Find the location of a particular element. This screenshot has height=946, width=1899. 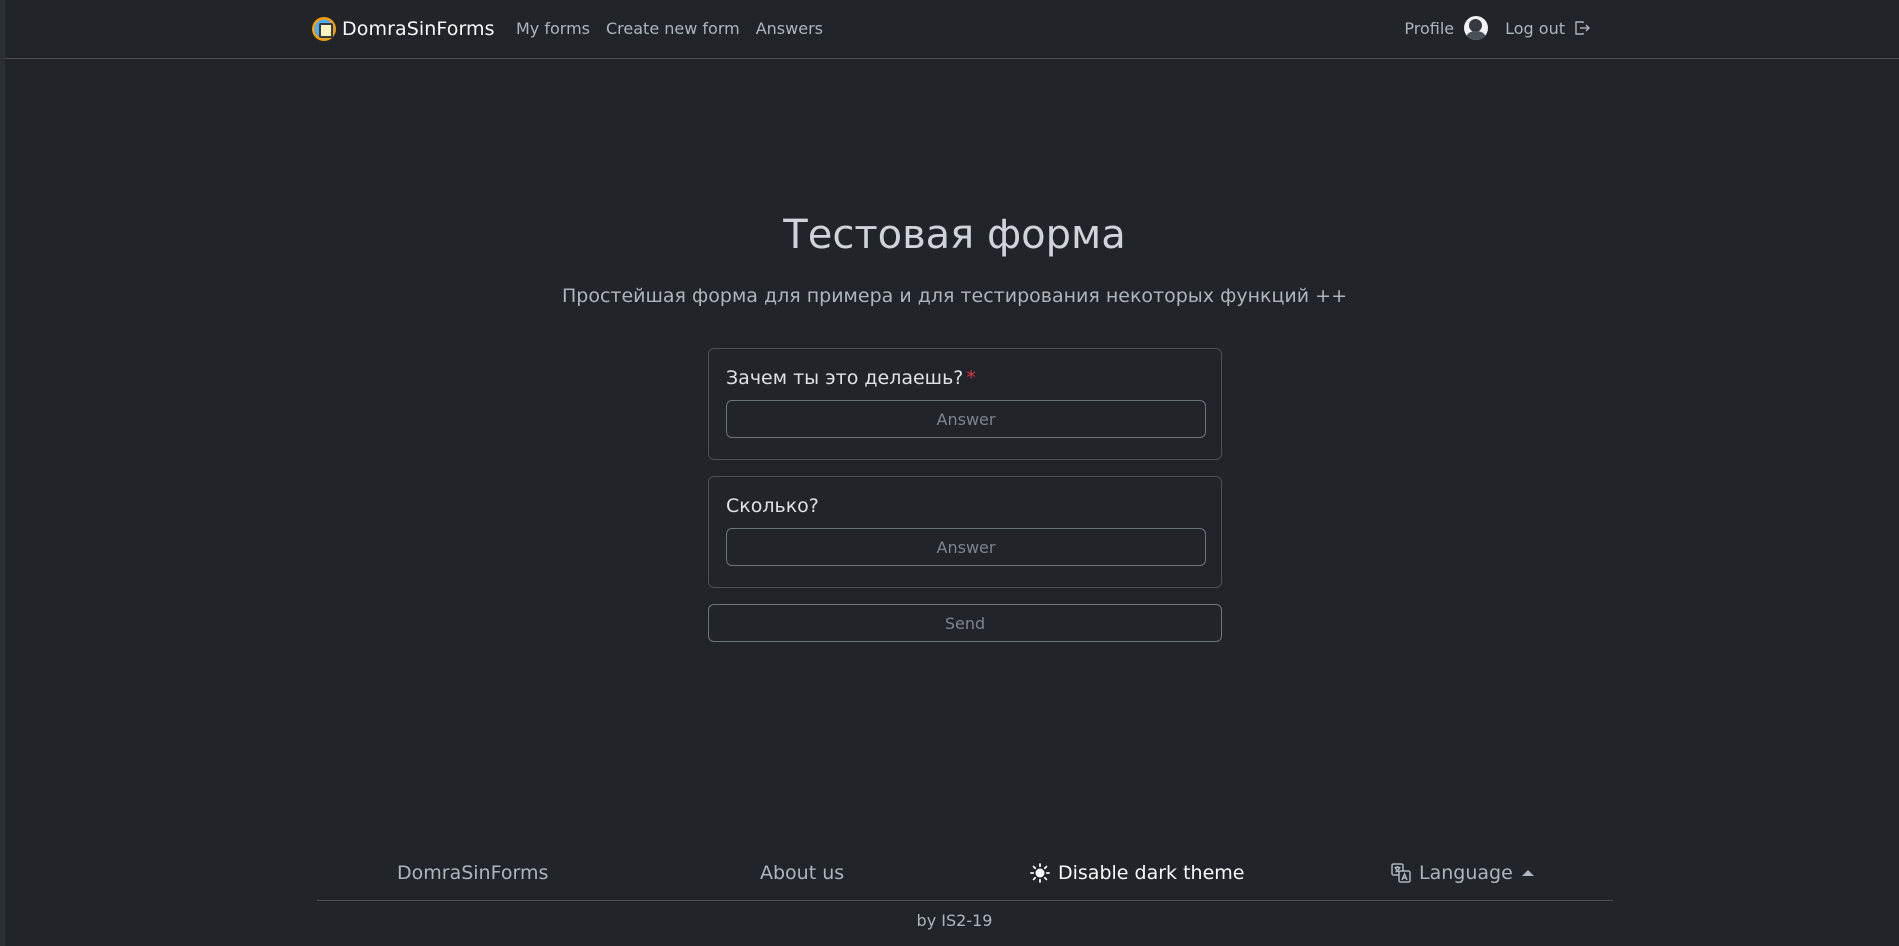

logout-label: Log out is located at coordinates (1535, 28).